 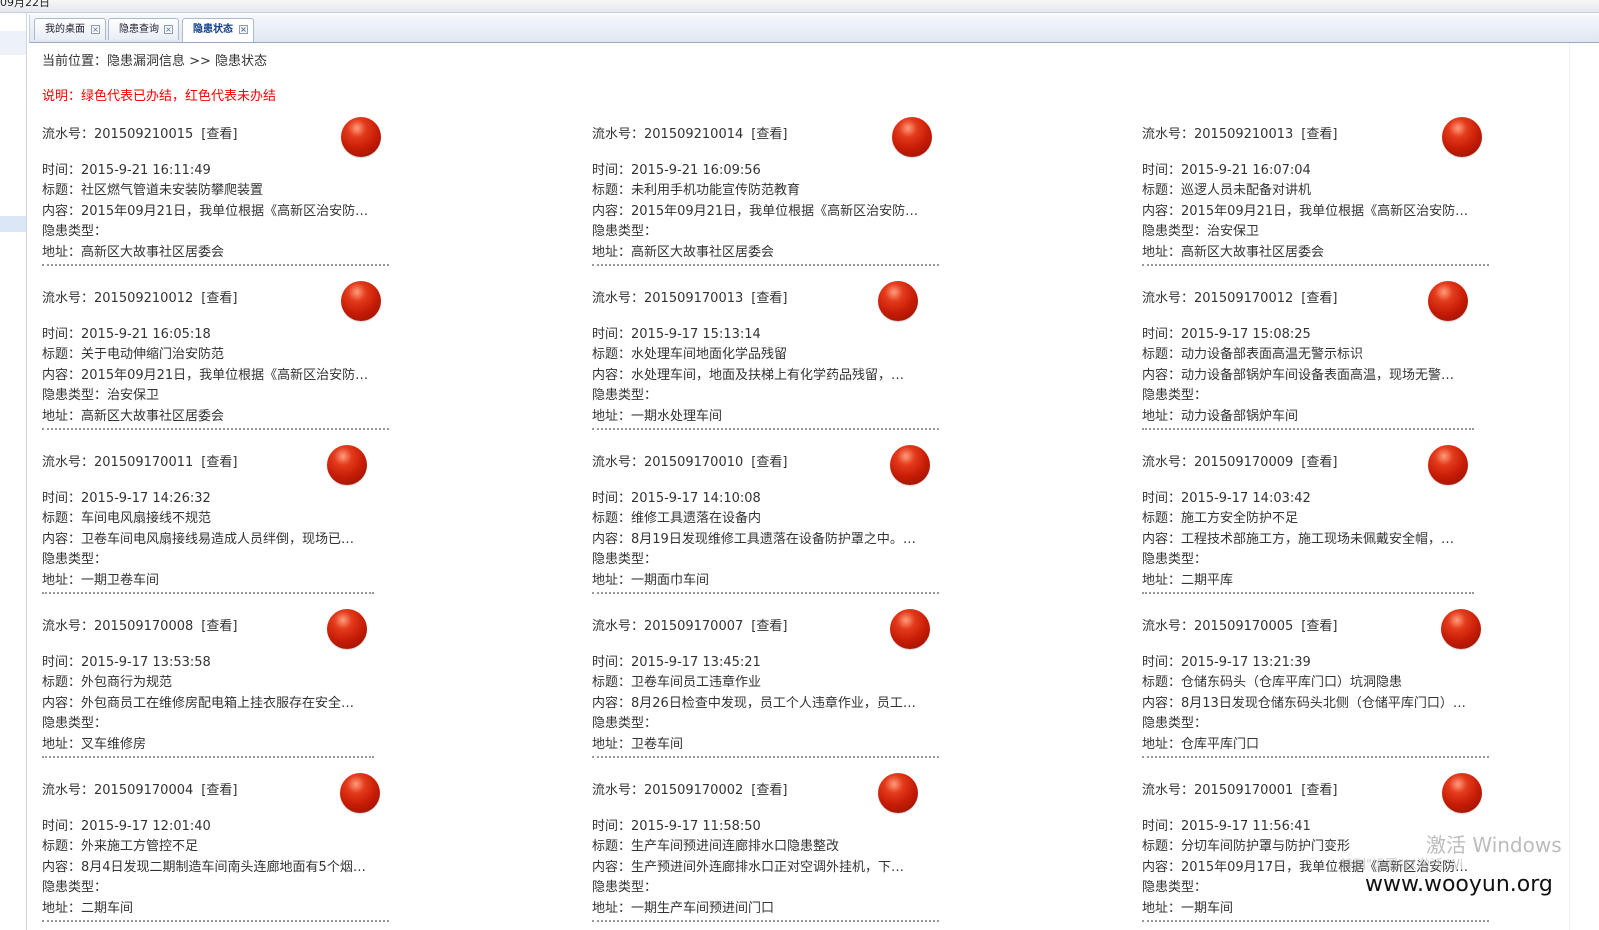 What do you see at coordinates (657, 416) in the screenshot?
I see `address-value: 地址：一期水处理车间` at bounding box center [657, 416].